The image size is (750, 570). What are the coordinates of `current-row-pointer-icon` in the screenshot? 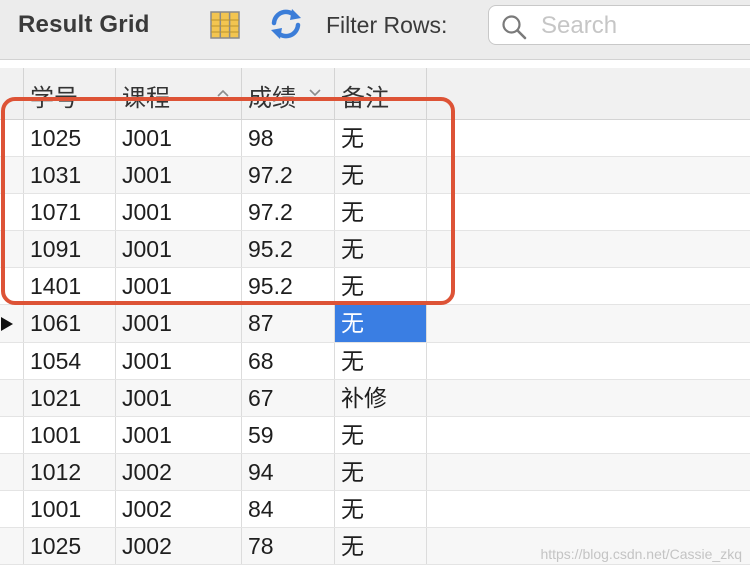 It's located at (7, 324).